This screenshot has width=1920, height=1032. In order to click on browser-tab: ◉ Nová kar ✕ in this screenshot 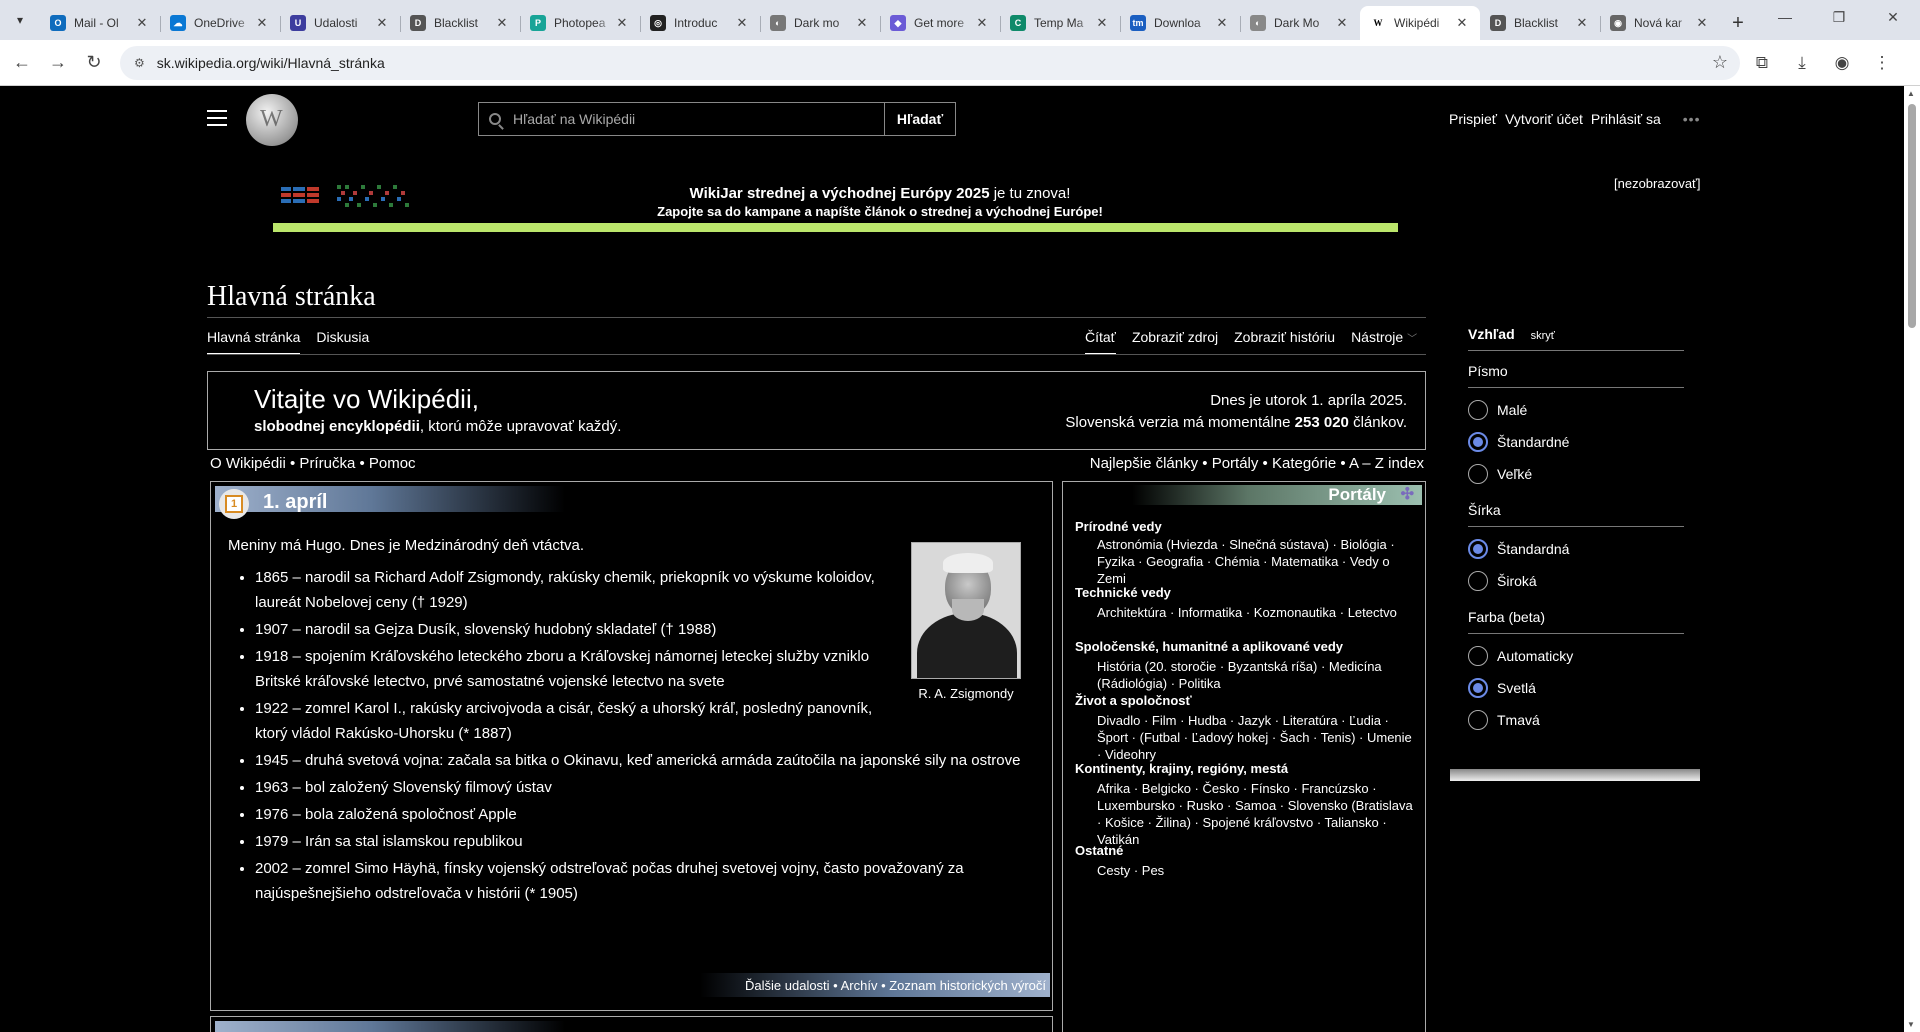, I will do `click(1660, 23)`.